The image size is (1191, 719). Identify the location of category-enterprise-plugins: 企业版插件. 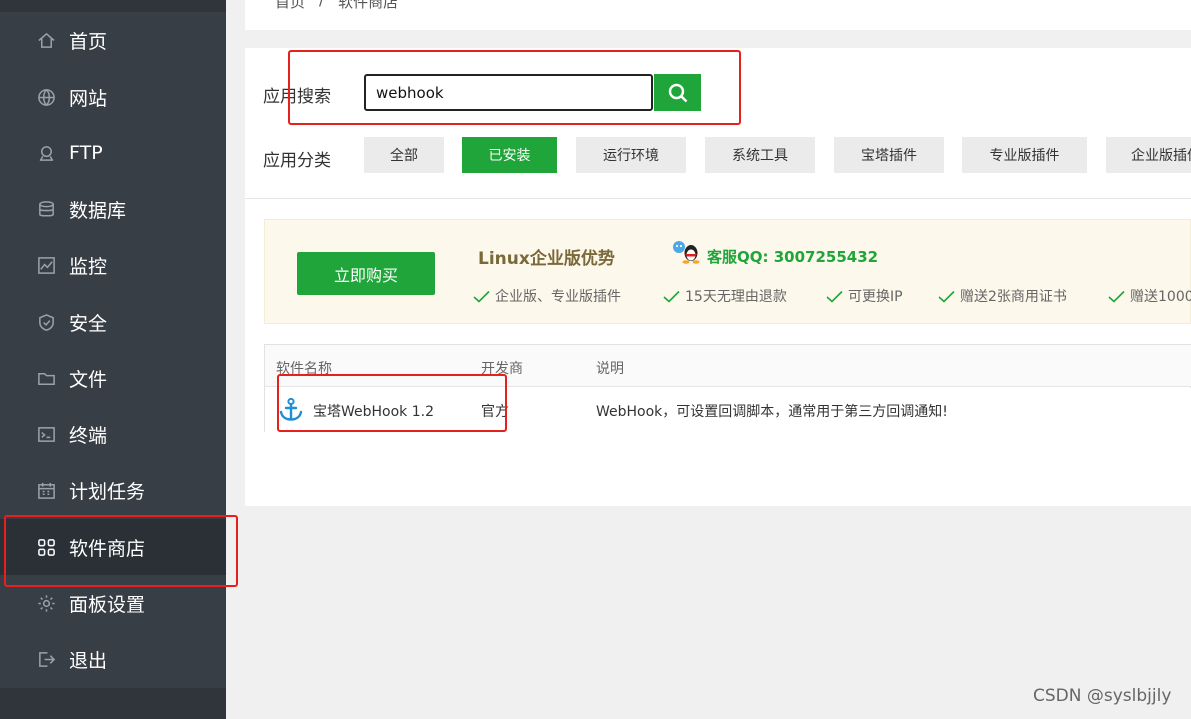
(1148, 155).